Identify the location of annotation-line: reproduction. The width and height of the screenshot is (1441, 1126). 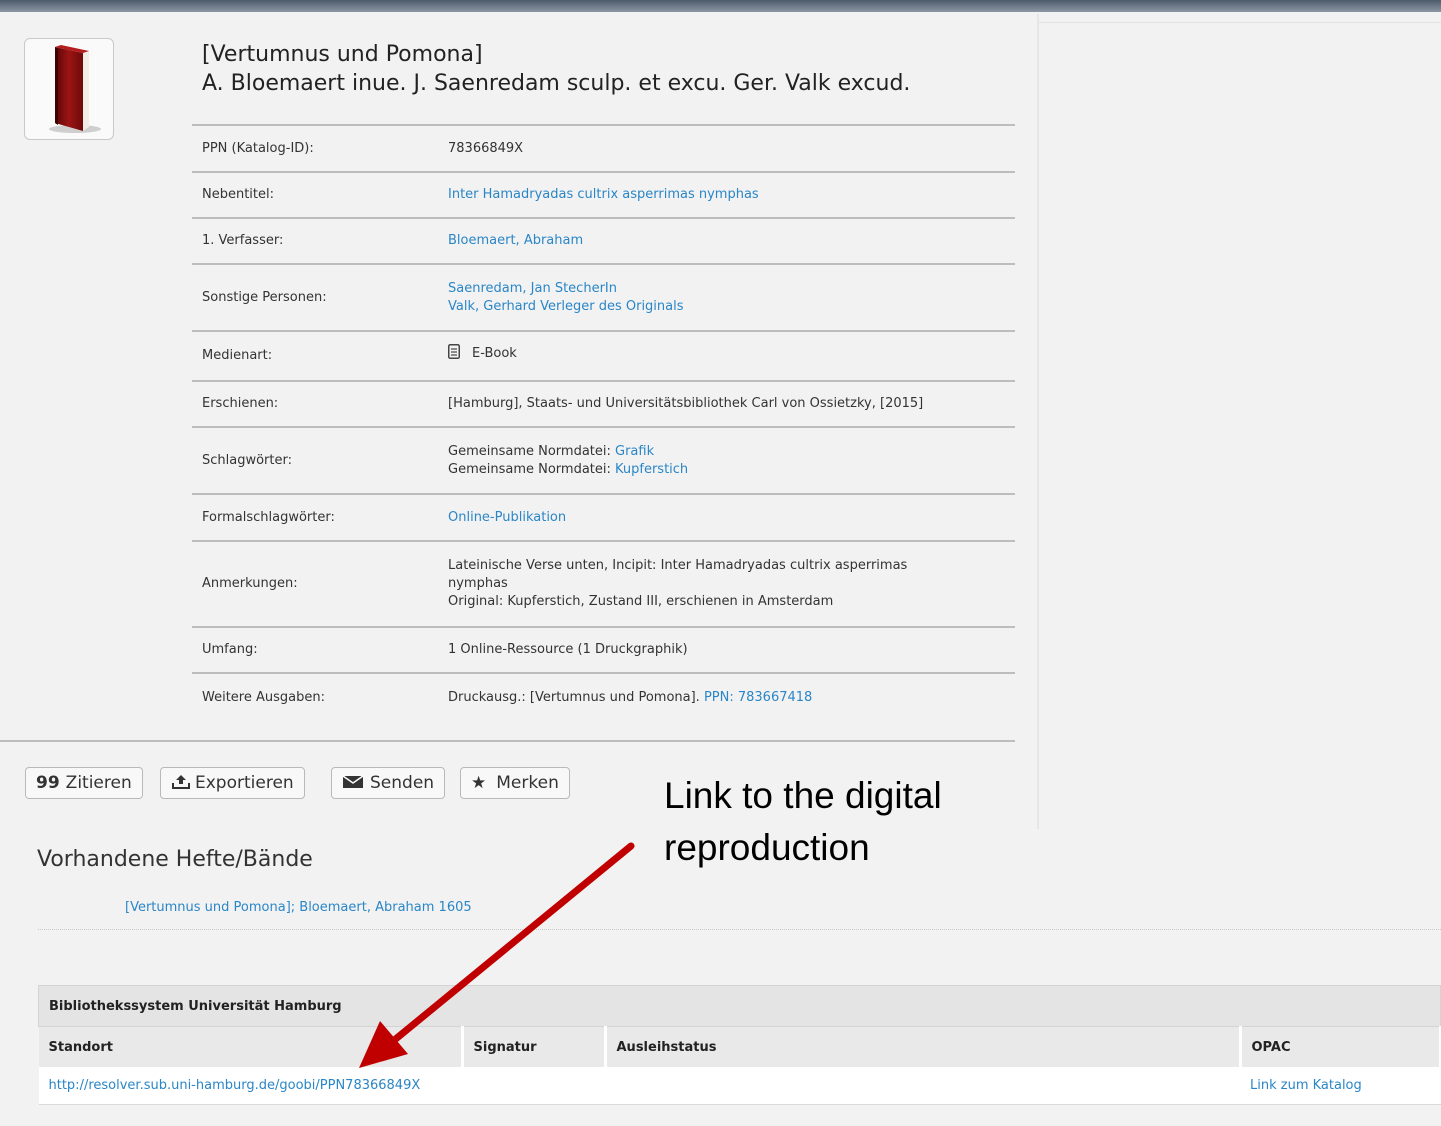
(767, 847).